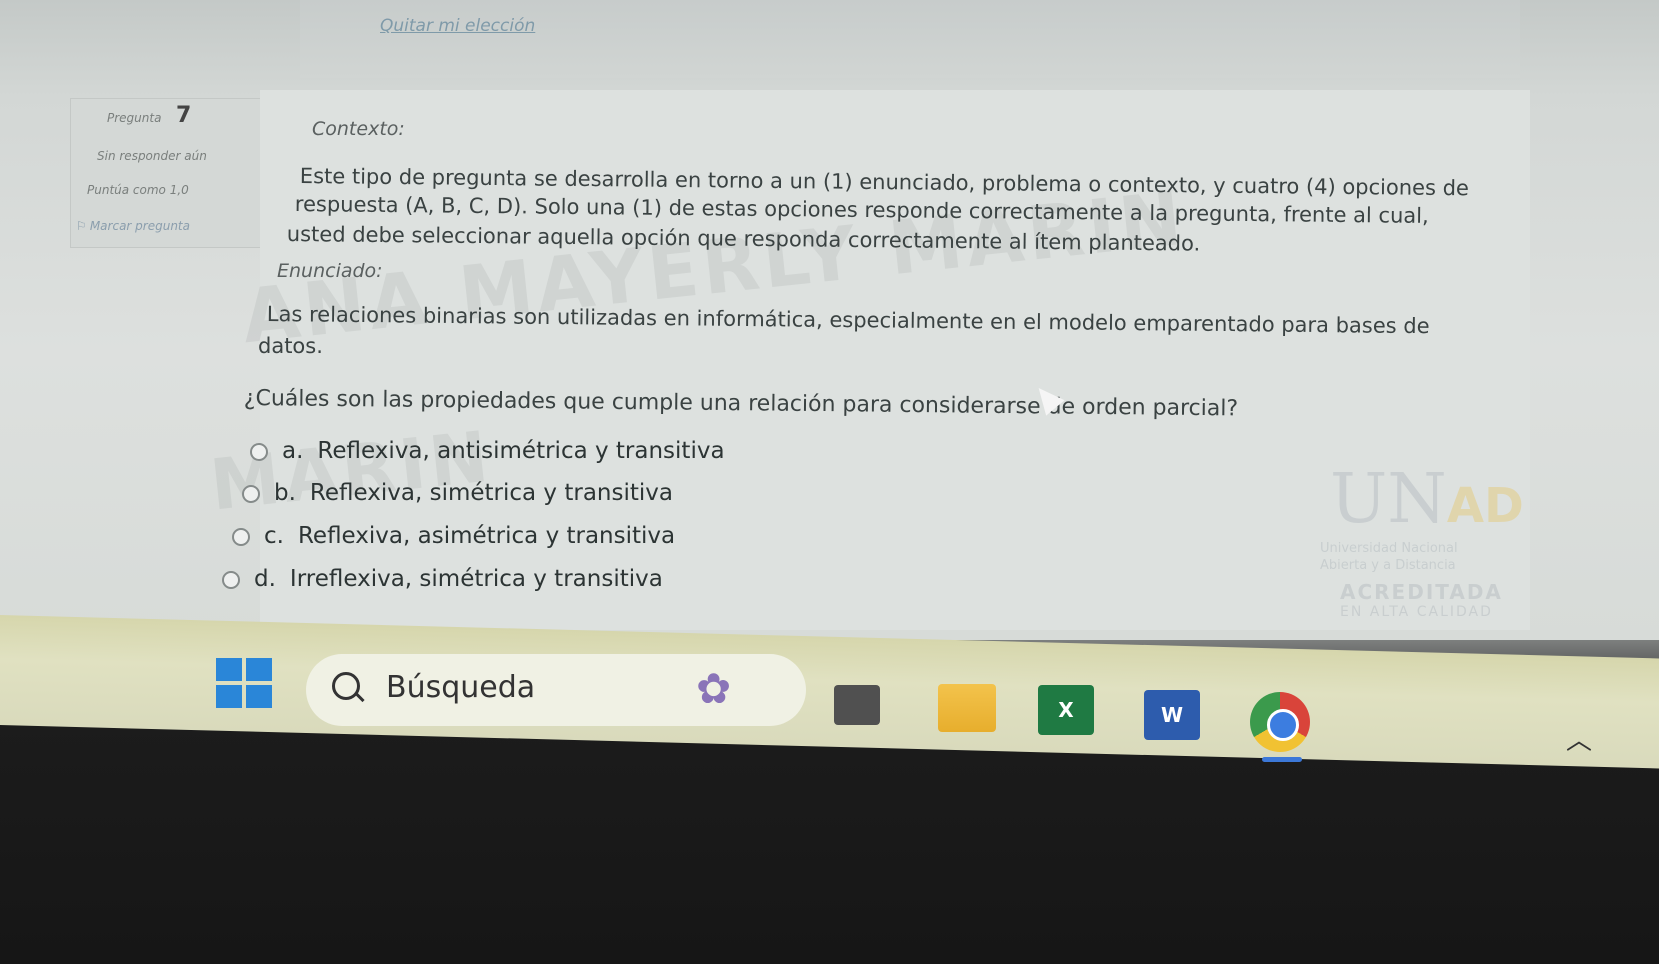  I want to click on unad-accredited: ACREDITADA EN ALTA CALIDAD, so click(1421, 600).